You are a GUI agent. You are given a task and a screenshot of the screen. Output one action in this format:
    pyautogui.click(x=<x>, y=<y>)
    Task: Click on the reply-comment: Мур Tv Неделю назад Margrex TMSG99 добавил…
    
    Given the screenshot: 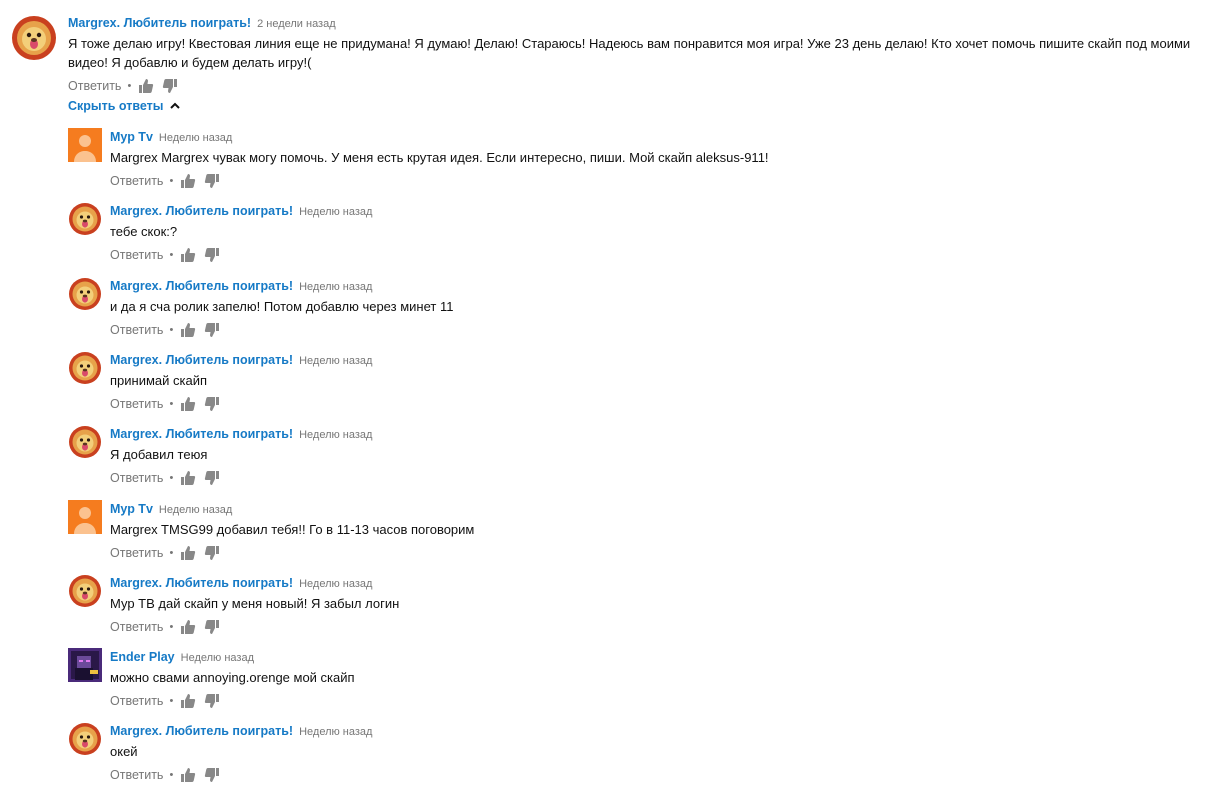 What is the action you would take?
    pyautogui.click(x=638, y=537)
    